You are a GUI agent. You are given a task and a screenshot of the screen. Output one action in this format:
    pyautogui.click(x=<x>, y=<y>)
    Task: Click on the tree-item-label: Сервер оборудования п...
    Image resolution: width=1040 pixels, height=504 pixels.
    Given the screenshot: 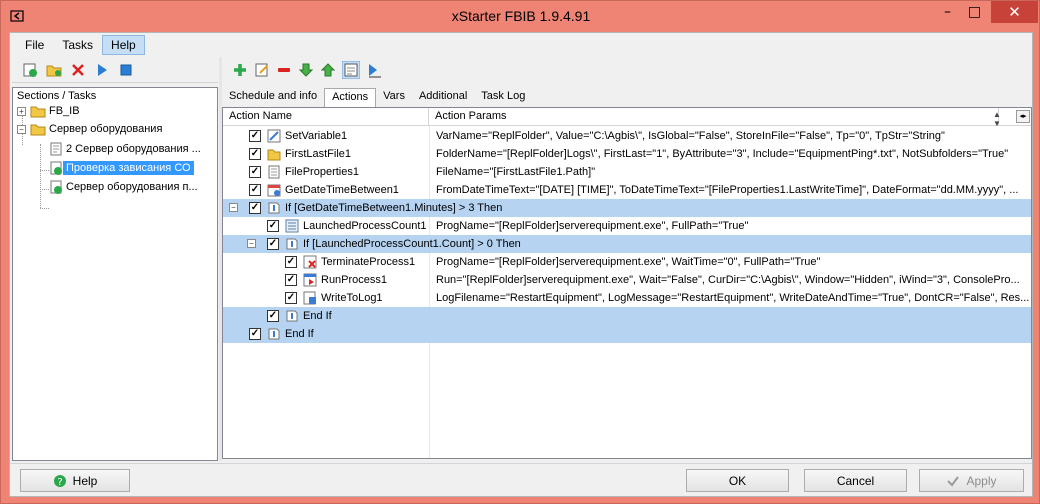 What is the action you would take?
    pyautogui.click(x=132, y=187)
    